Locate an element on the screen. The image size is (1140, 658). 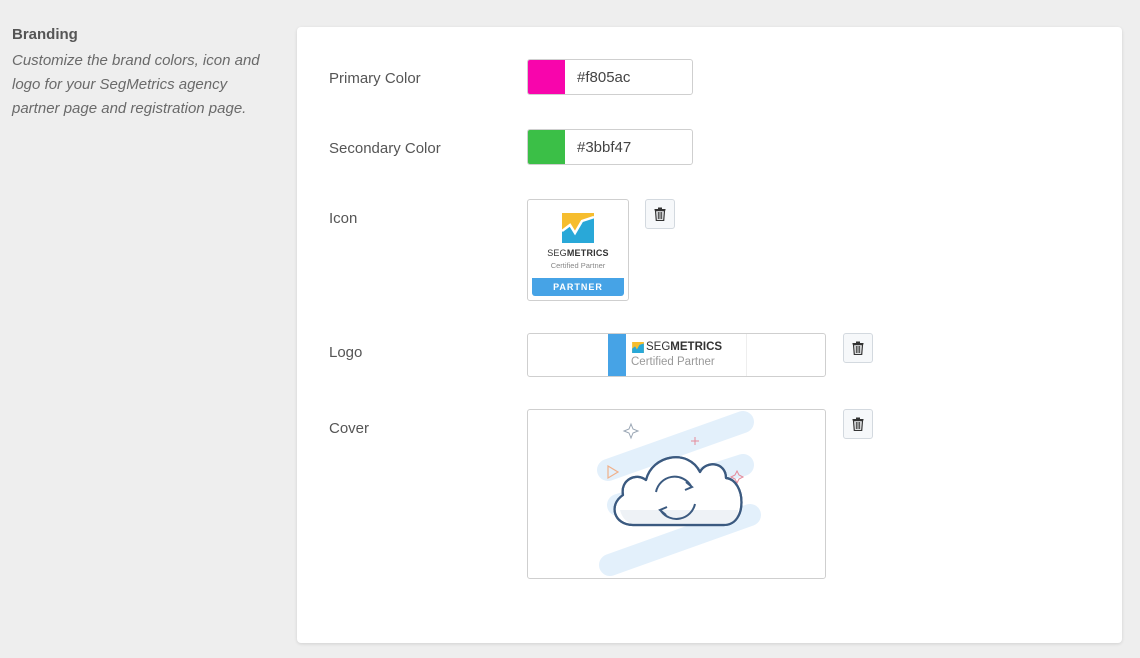
badge-brand: SEGMETRICS is located at coordinates (578, 253).